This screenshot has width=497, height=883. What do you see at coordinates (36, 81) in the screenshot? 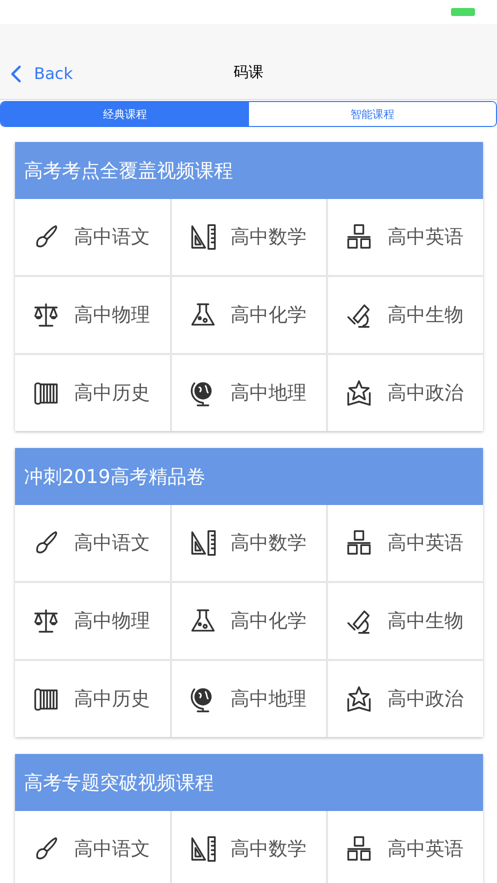
I see `back-button: Back` at bounding box center [36, 81].